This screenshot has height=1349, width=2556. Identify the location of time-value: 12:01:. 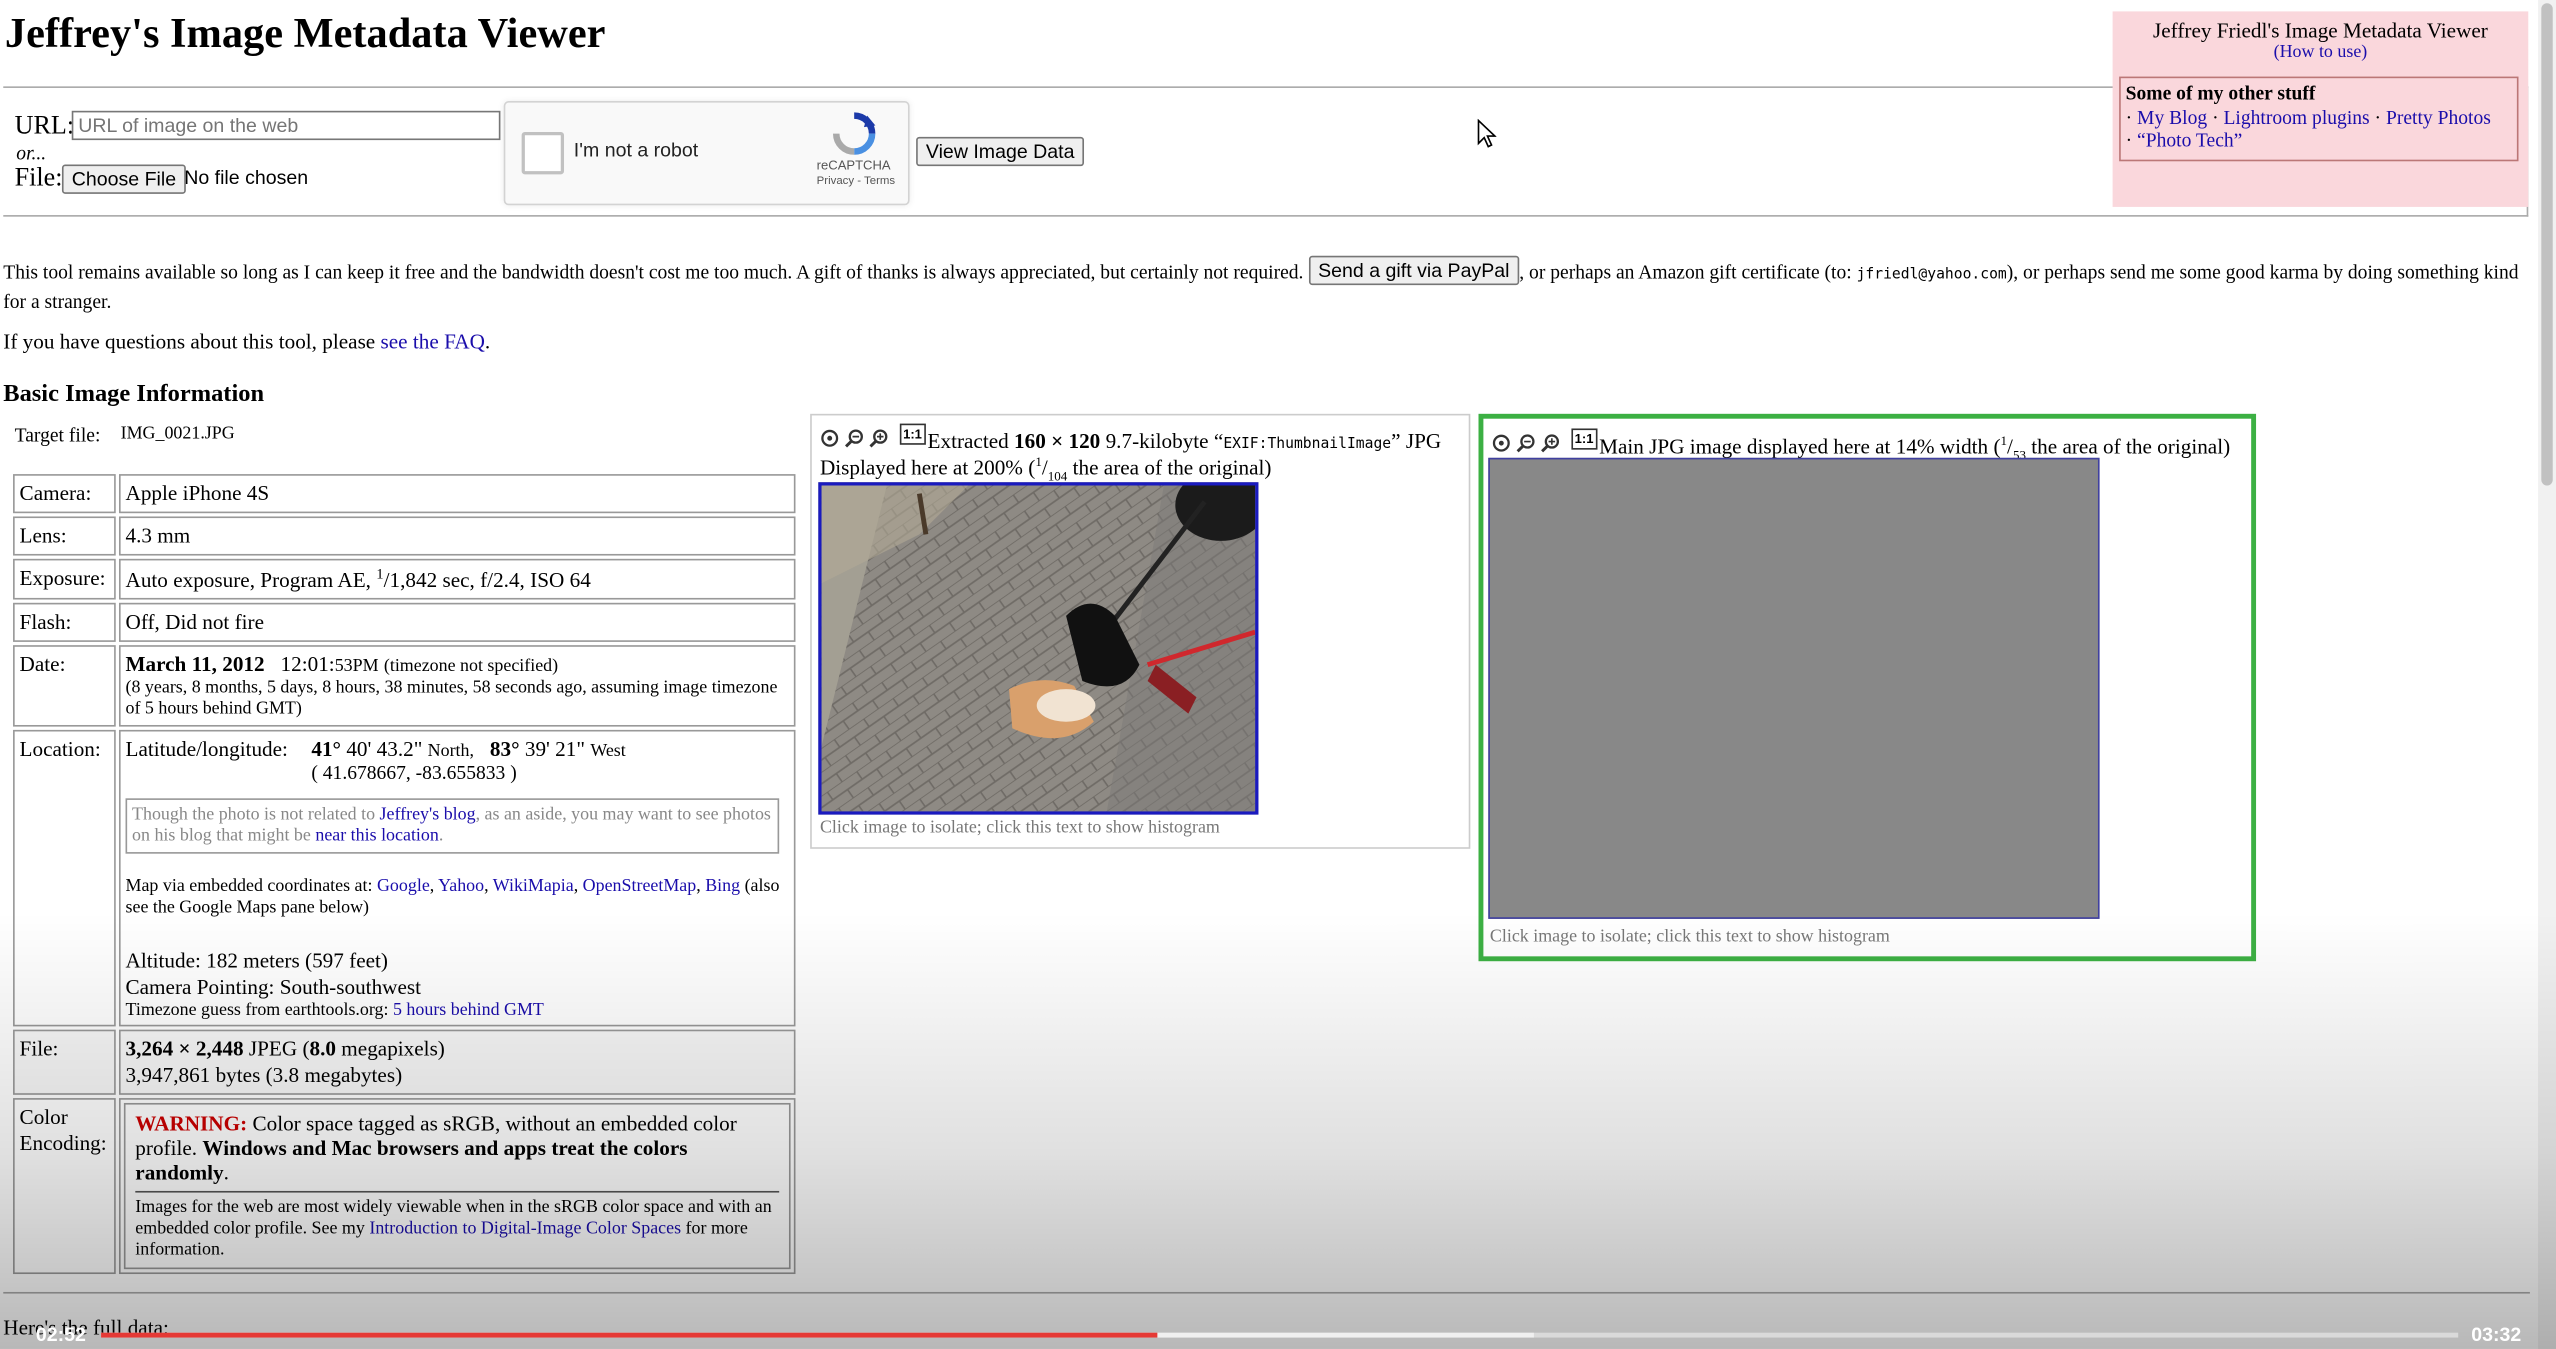
(307, 664).